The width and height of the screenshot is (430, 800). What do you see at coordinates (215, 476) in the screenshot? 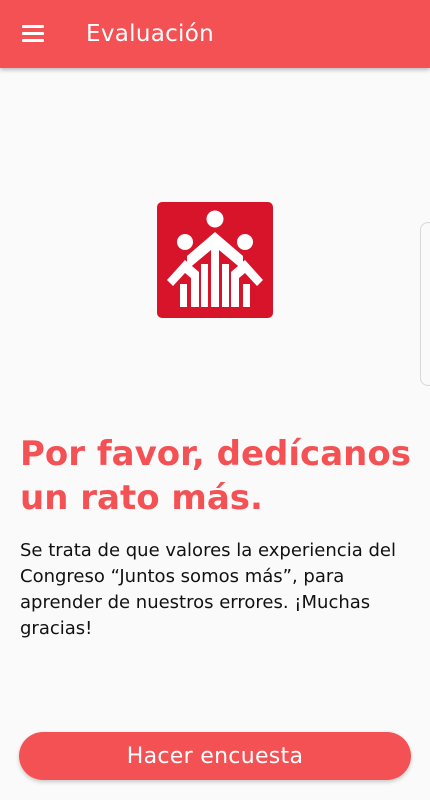
I see `headline: Por favor, dedícanos un rato más.` at bounding box center [215, 476].